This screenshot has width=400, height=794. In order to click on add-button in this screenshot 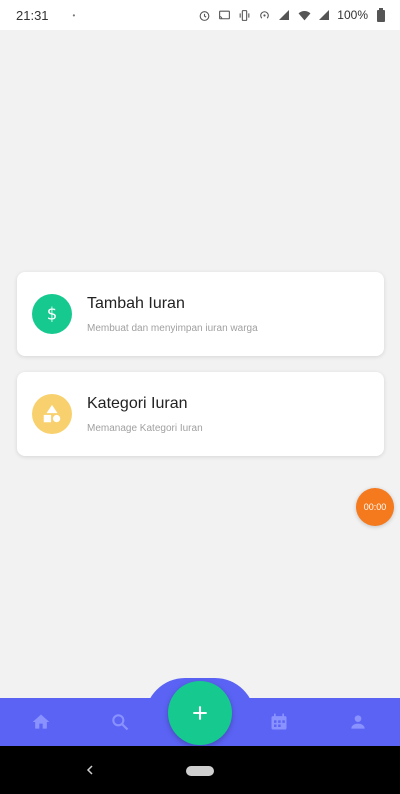, I will do `click(200, 713)`.